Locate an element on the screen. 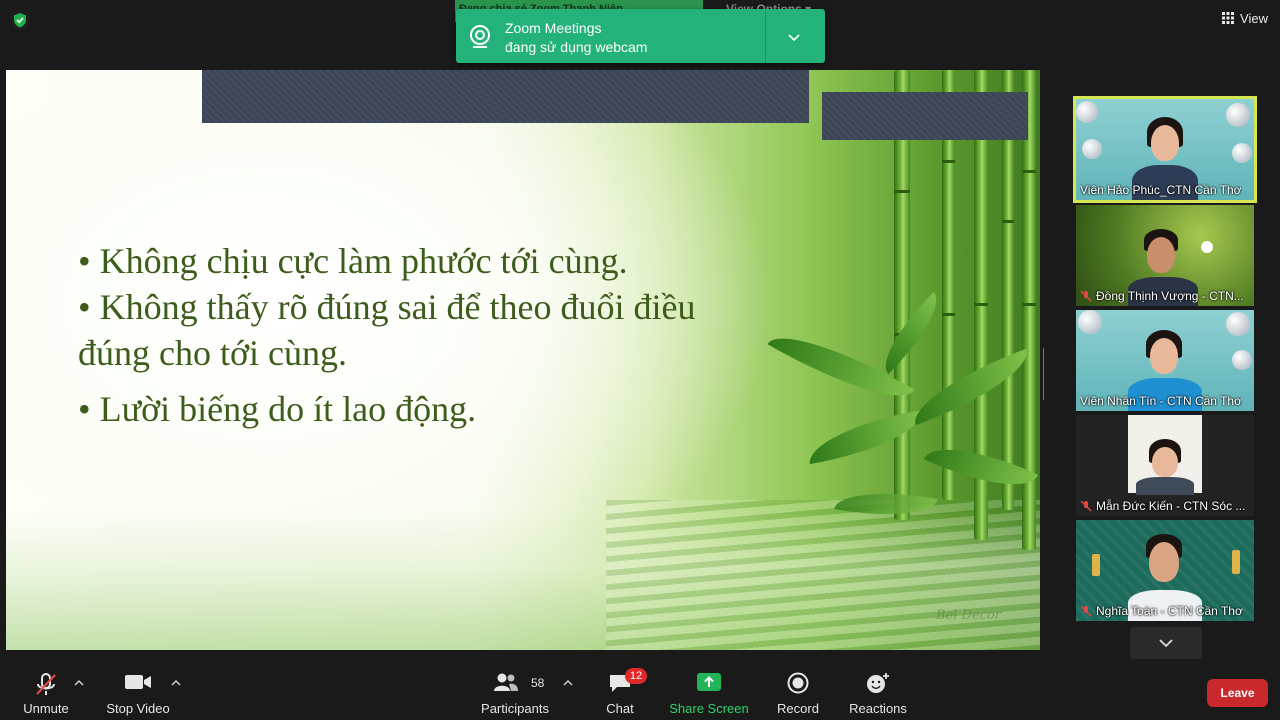 The height and width of the screenshot is (720, 1280). participants-options-caret is located at coordinates (568, 683).